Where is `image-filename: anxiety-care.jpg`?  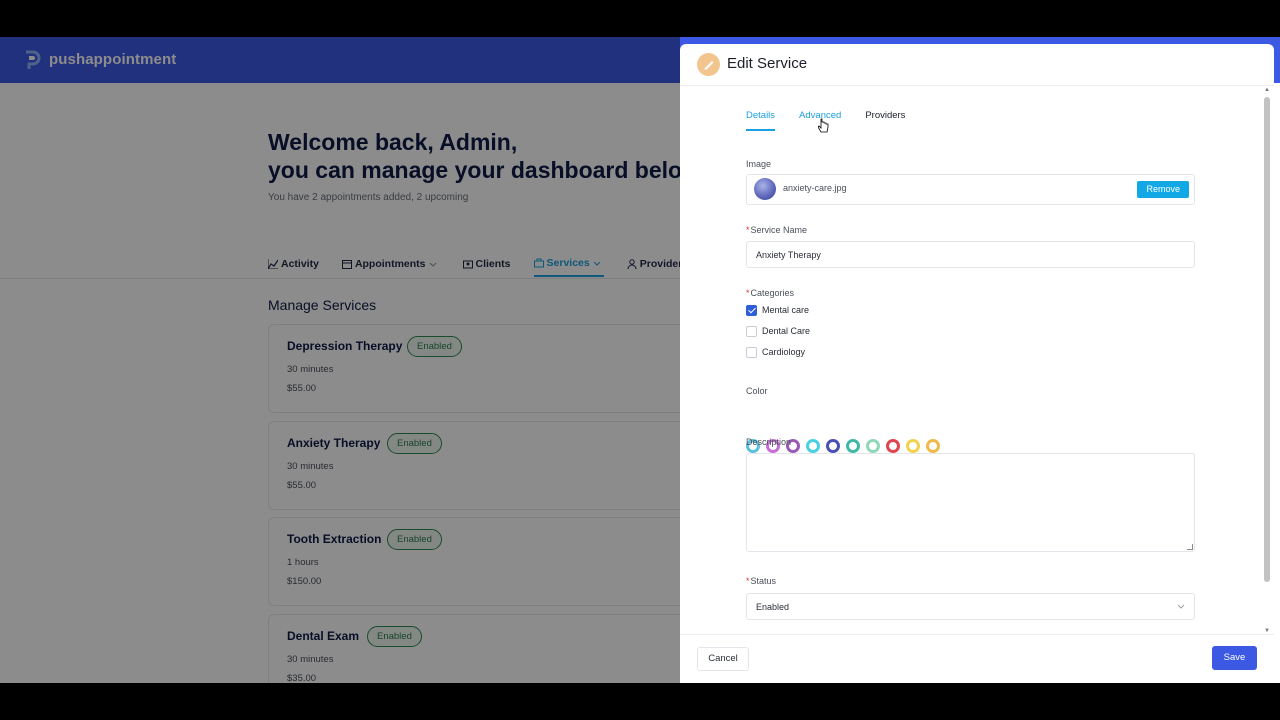 image-filename: anxiety-care.jpg is located at coordinates (815, 188).